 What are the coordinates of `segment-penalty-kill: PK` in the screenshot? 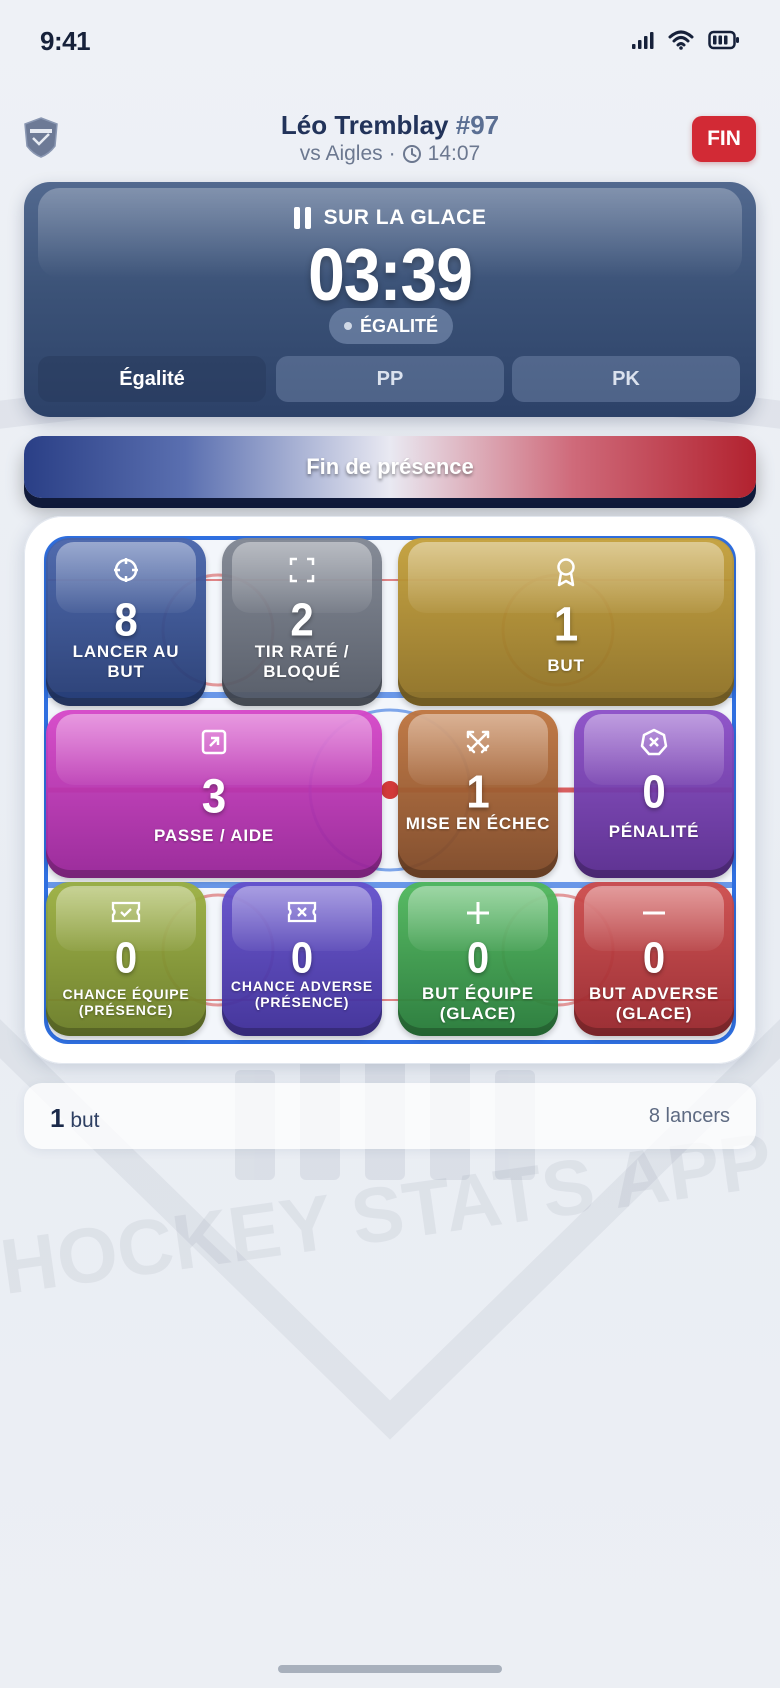 It's located at (626, 379).